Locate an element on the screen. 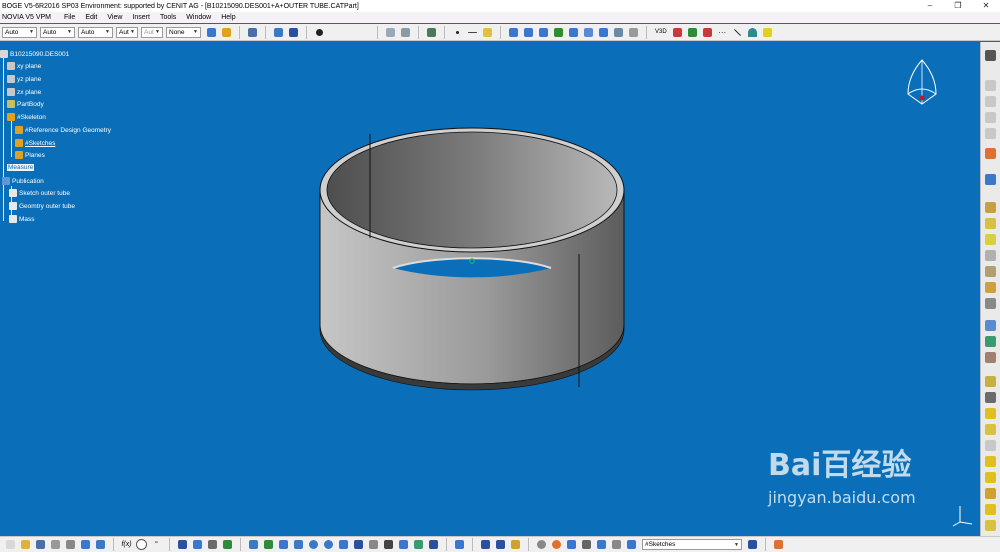  fixed-icon is located at coordinates (571, 544).